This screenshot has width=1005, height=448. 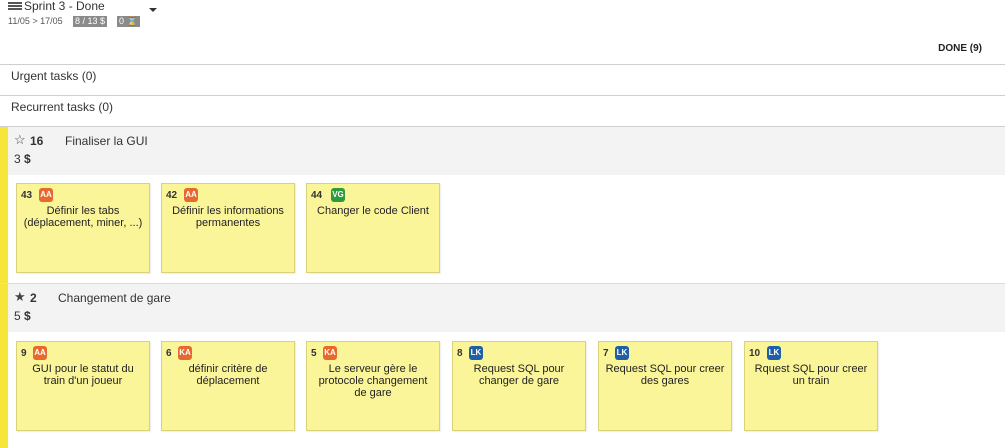 I want to click on task-card: 8 LK Request SQL pour changer de gare, so click(x=519, y=386).